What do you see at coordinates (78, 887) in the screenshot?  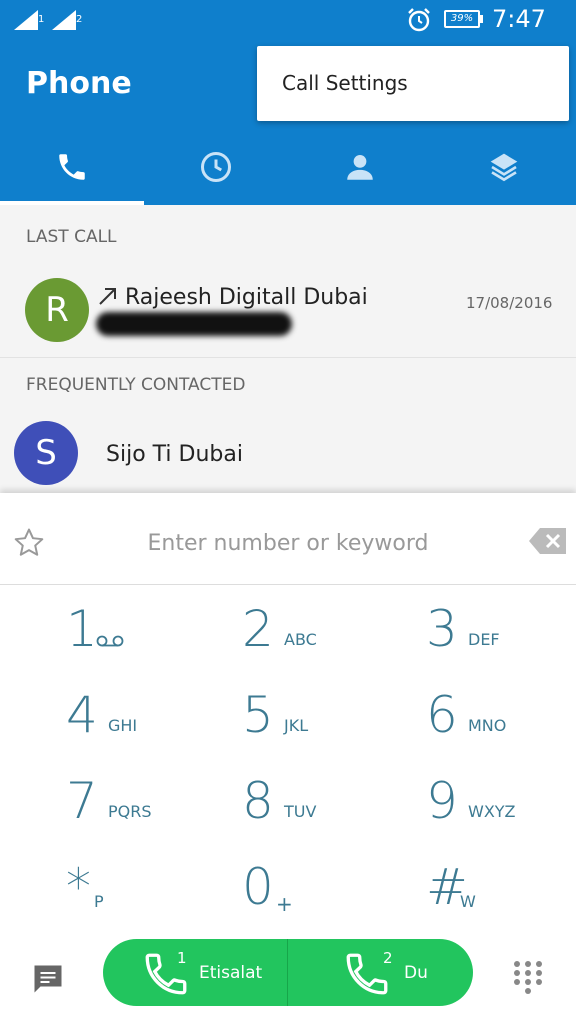 I see `key-digit: *` at bounding box center [78, 887].